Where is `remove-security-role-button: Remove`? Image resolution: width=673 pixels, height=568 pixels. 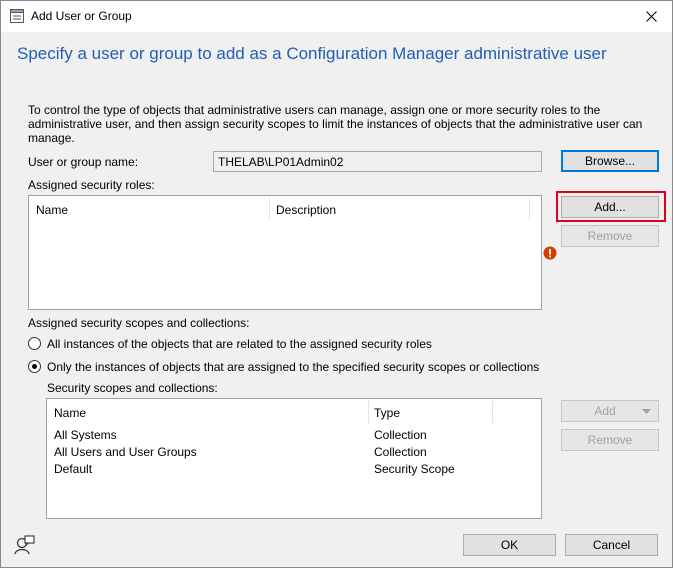
remove-security-role-button: Remove is located at coordinates (610, 236).